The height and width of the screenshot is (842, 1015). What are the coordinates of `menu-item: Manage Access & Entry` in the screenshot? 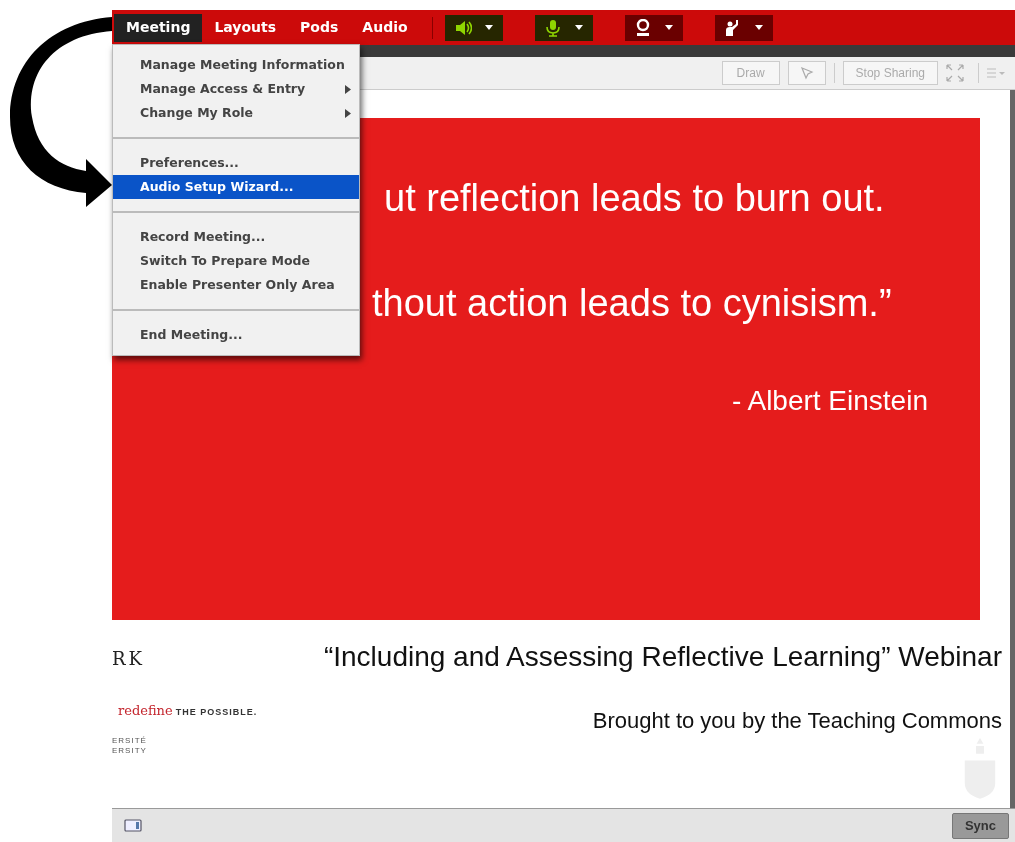 It's located at (236, 89).